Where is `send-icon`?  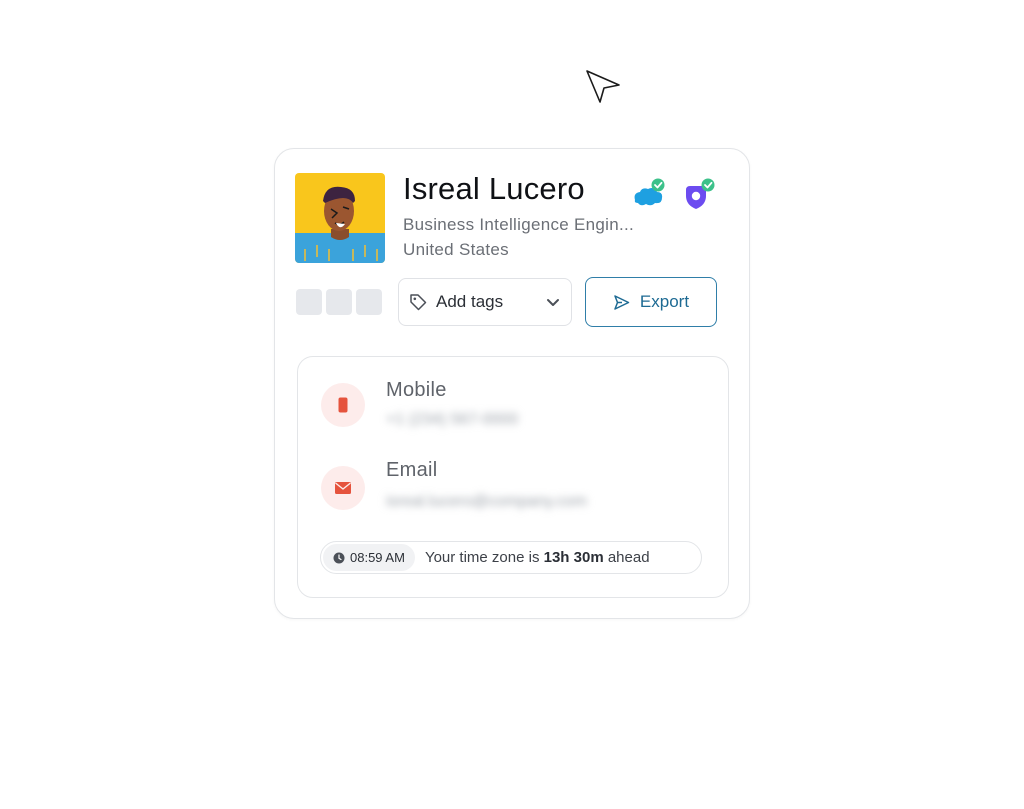
send-icon is located at coordinates (622, 302).